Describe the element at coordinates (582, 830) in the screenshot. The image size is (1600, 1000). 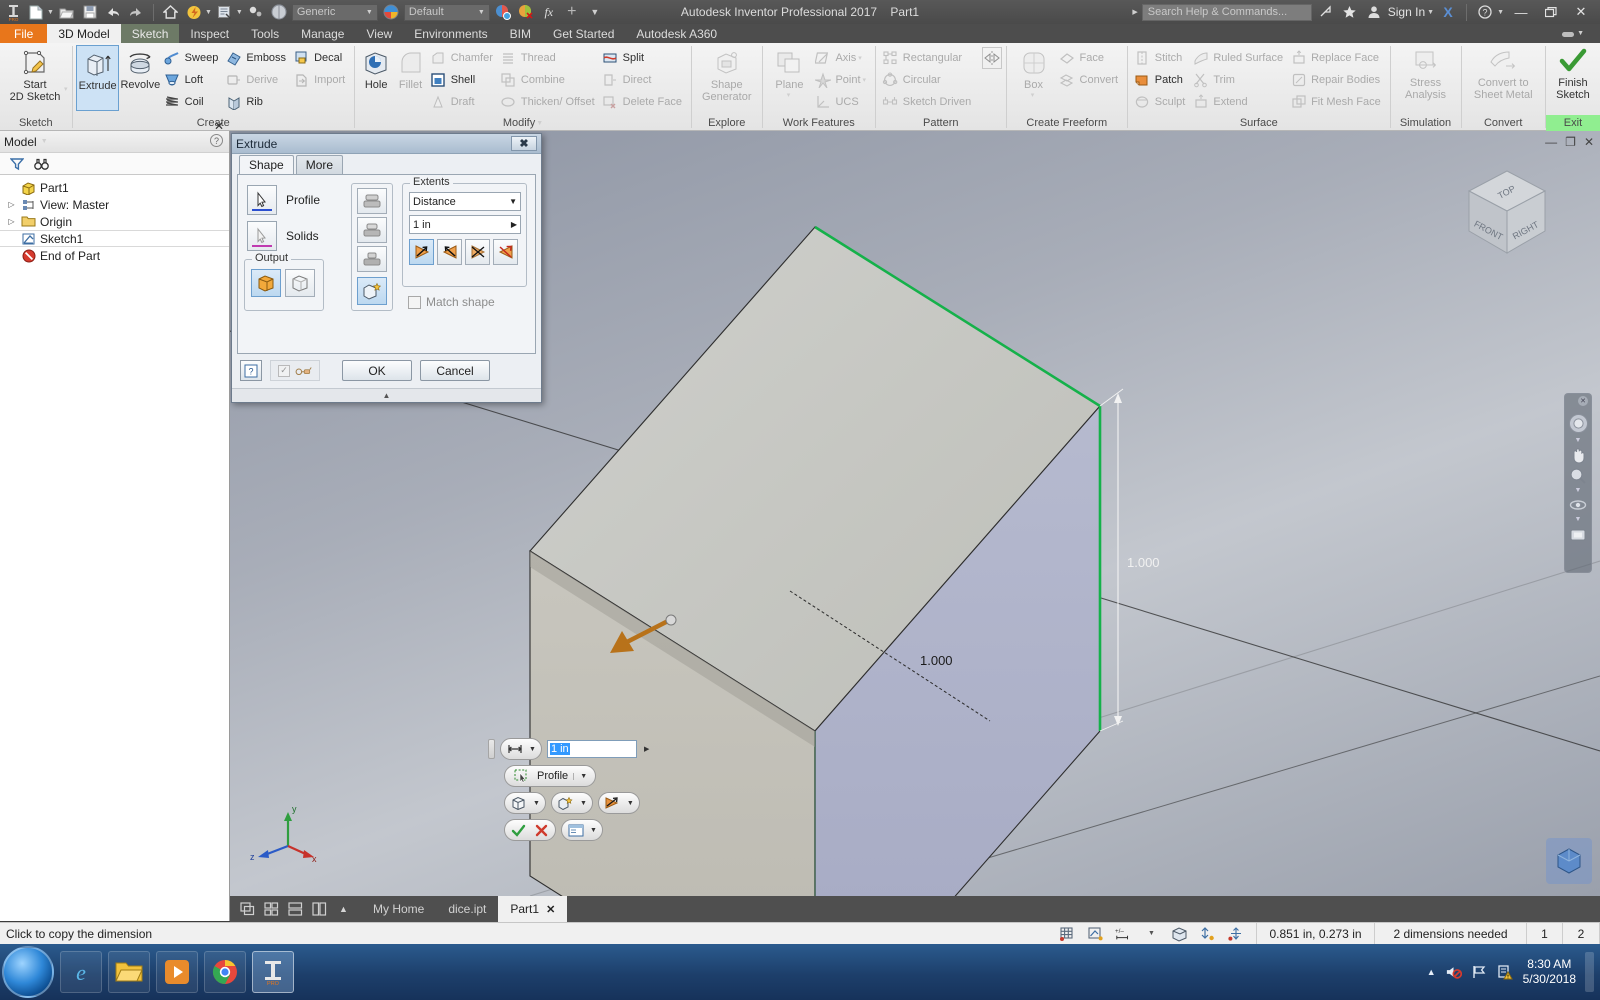
I see `mini-dialog-group: ▼` at that location.